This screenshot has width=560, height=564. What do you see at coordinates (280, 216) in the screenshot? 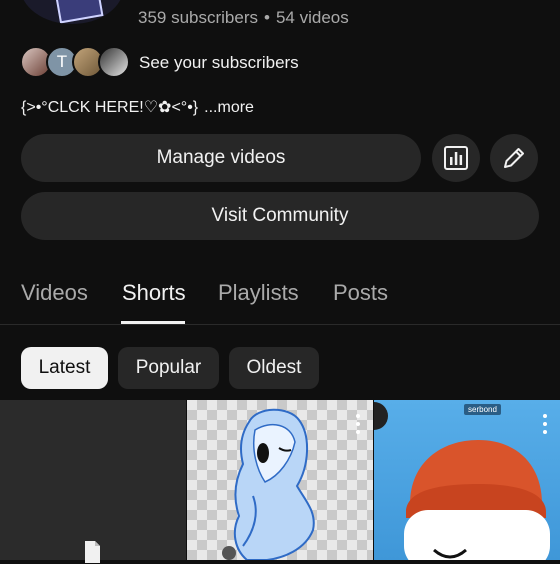
I see `visit-community-button: Visit Community` at bounding box center [280, 216].